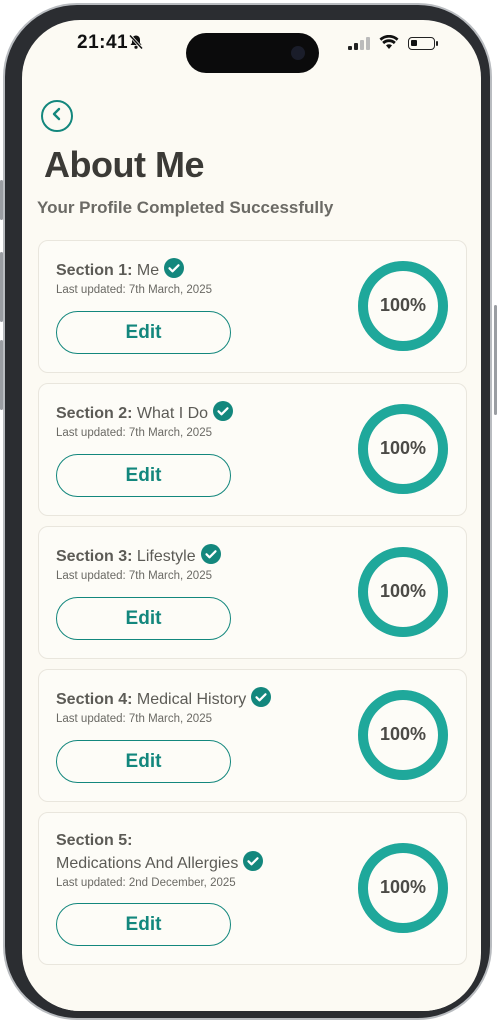 The height and width of the screenshot is (1025, 497). Describe the element at coordinates (94, 699) in the screenshot. I see `section-prefix: Section 4:` at that location.